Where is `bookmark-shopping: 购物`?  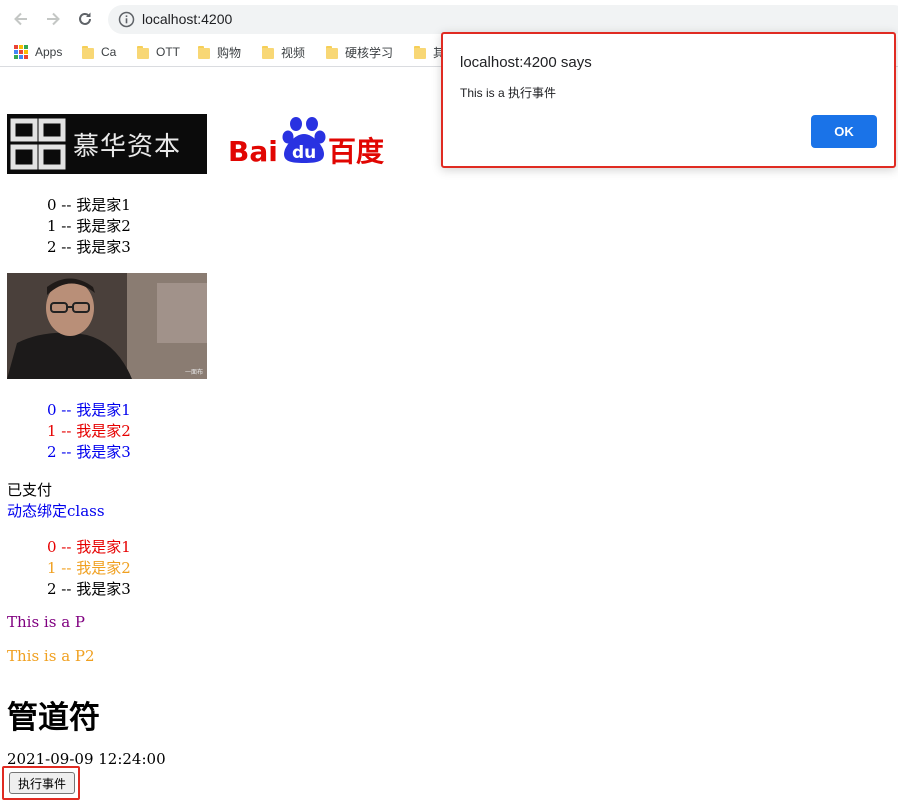 bookmark-shopping: 购物 is located at coordinates (219, 52).